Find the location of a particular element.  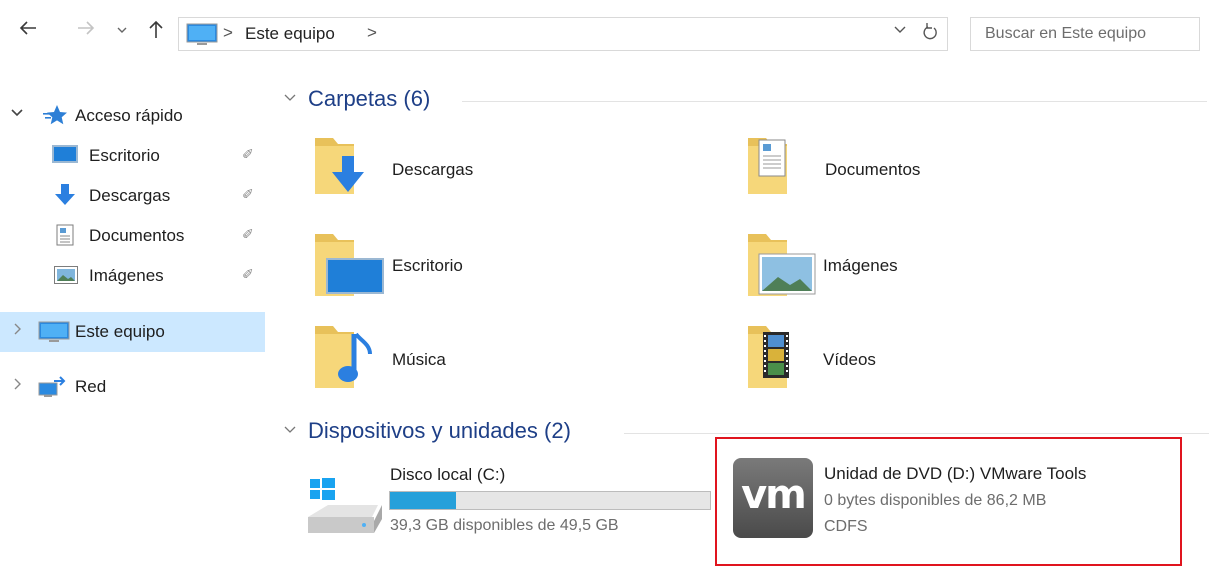

up-button is located at coordinates (156, 31).